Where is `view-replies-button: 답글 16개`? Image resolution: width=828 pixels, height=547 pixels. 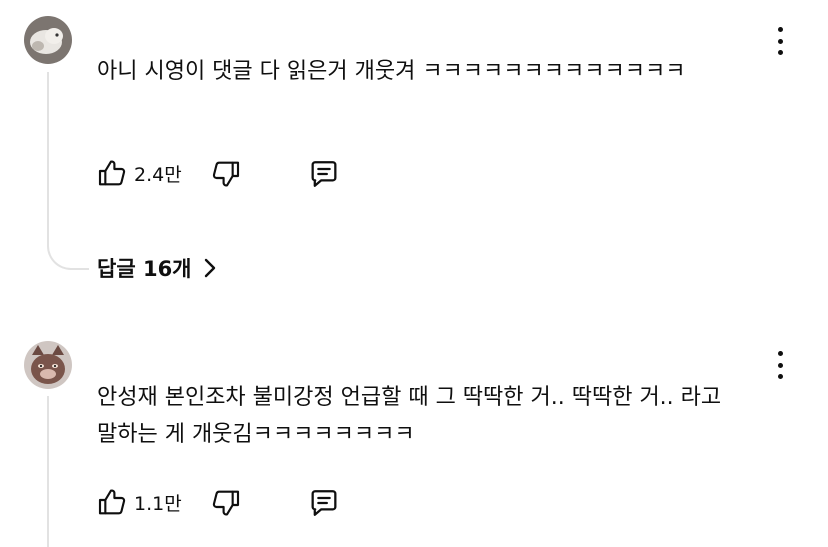 view-replies-button: 답글 16개 is located at coordinates (157, 268).